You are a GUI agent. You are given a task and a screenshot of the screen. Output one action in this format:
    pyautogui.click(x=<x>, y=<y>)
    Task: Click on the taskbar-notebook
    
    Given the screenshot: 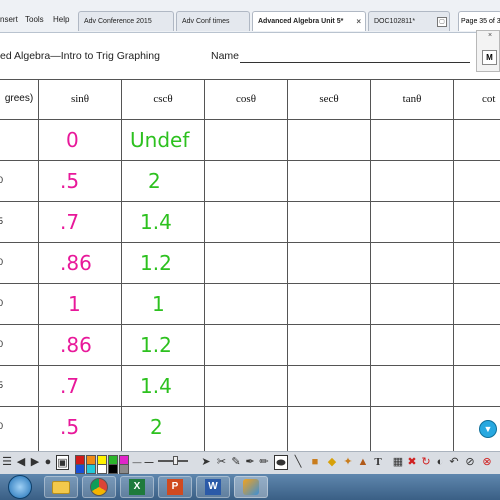 What is the action you would take?
    pyautogui.click(x=251, y=487)
    